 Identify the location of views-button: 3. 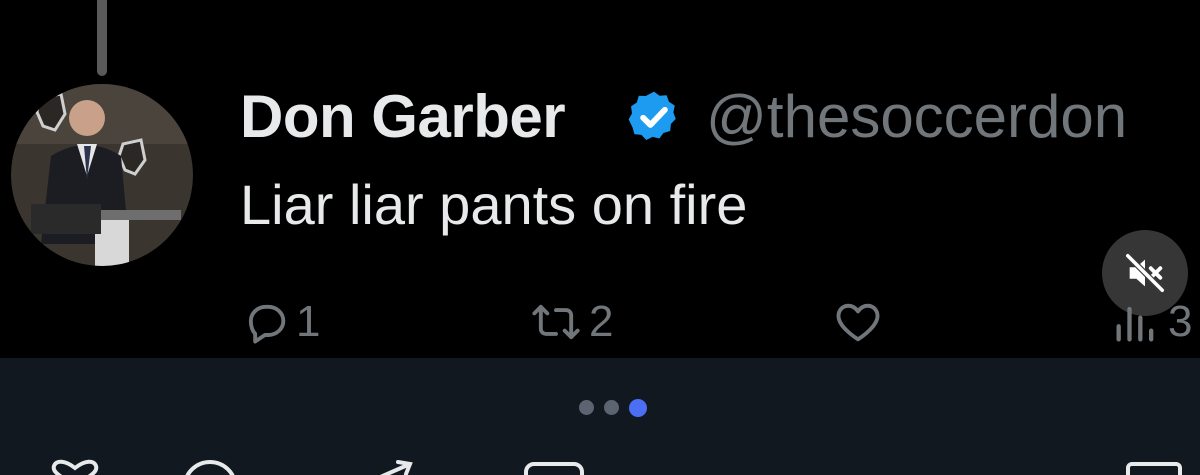
(1150, 322).